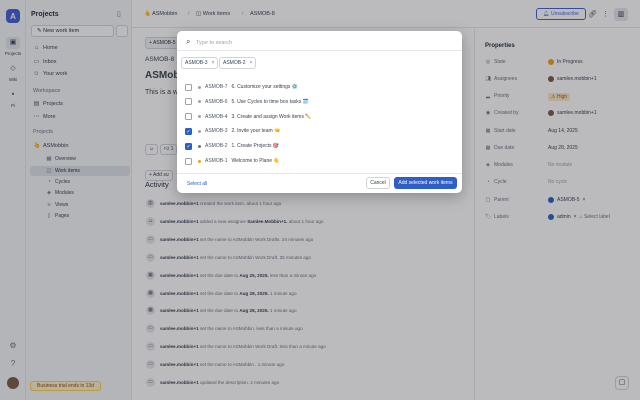 Image resolution: width=640 pixels, height=400 pixels. I want to click on selected-chip: ASMOB-2 ×, so click(238, 63).